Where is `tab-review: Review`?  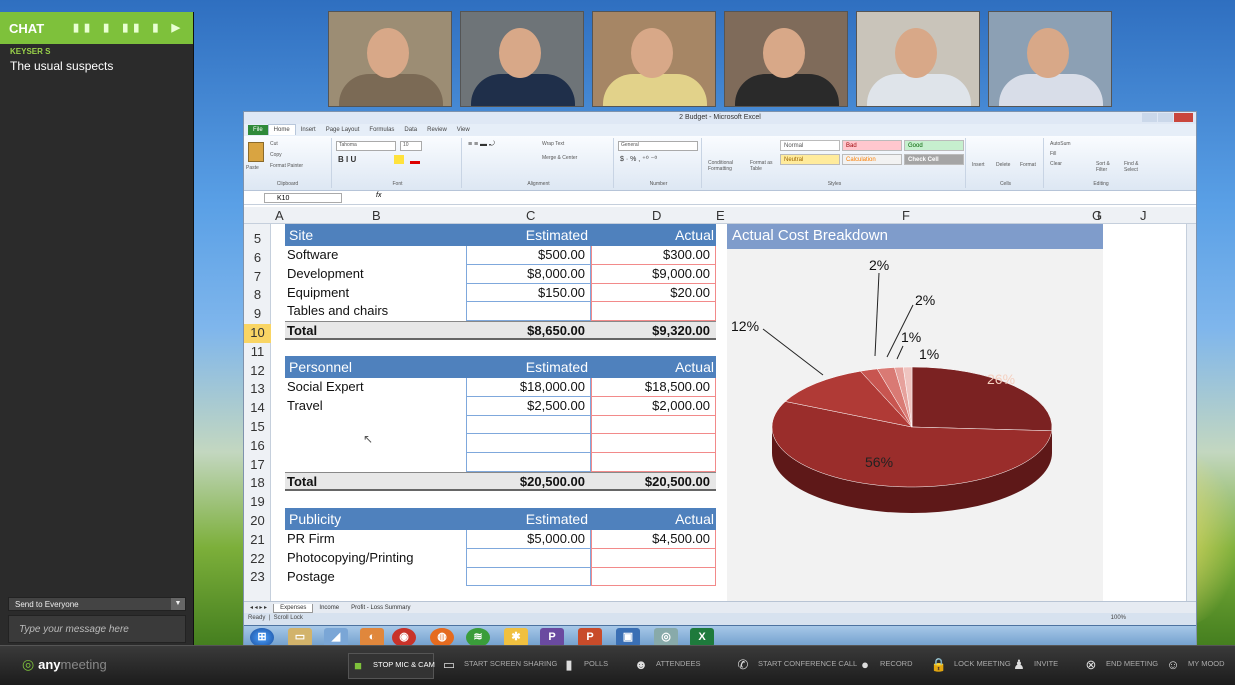
tab-review: Review is located at coordinates (437, 130).